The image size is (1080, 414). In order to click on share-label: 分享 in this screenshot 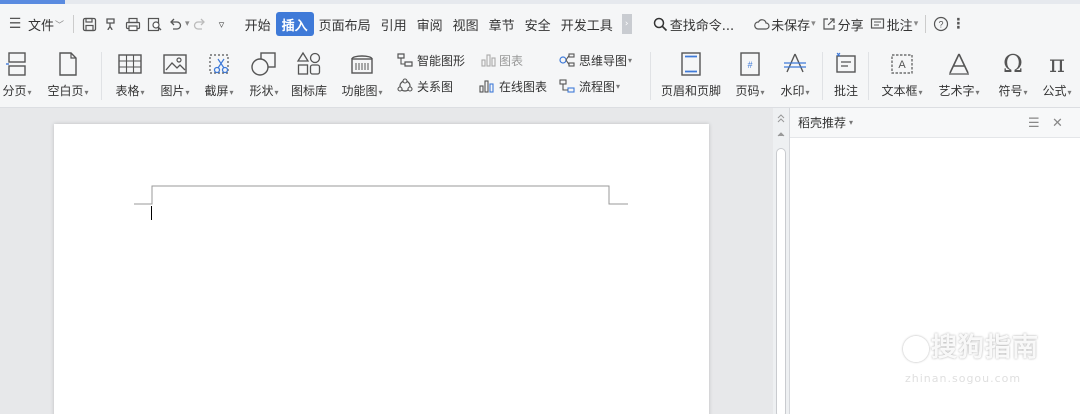, I will do `click(850, 26)`.